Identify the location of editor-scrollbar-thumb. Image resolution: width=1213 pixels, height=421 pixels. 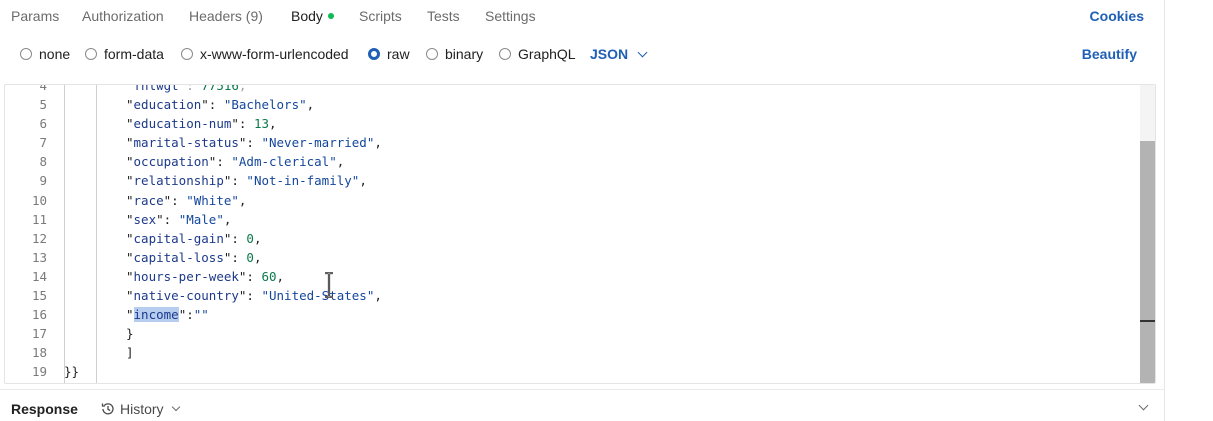
(1147, 262).